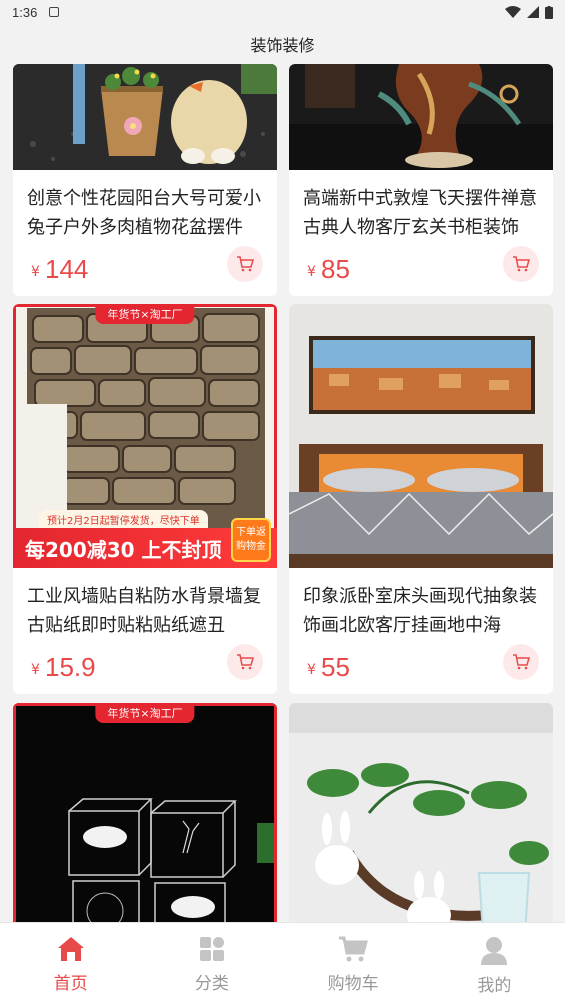  What do you see at coordinates (211, 949) in the screenshot?
I see `category-icon` at bounding box center [211, 949].